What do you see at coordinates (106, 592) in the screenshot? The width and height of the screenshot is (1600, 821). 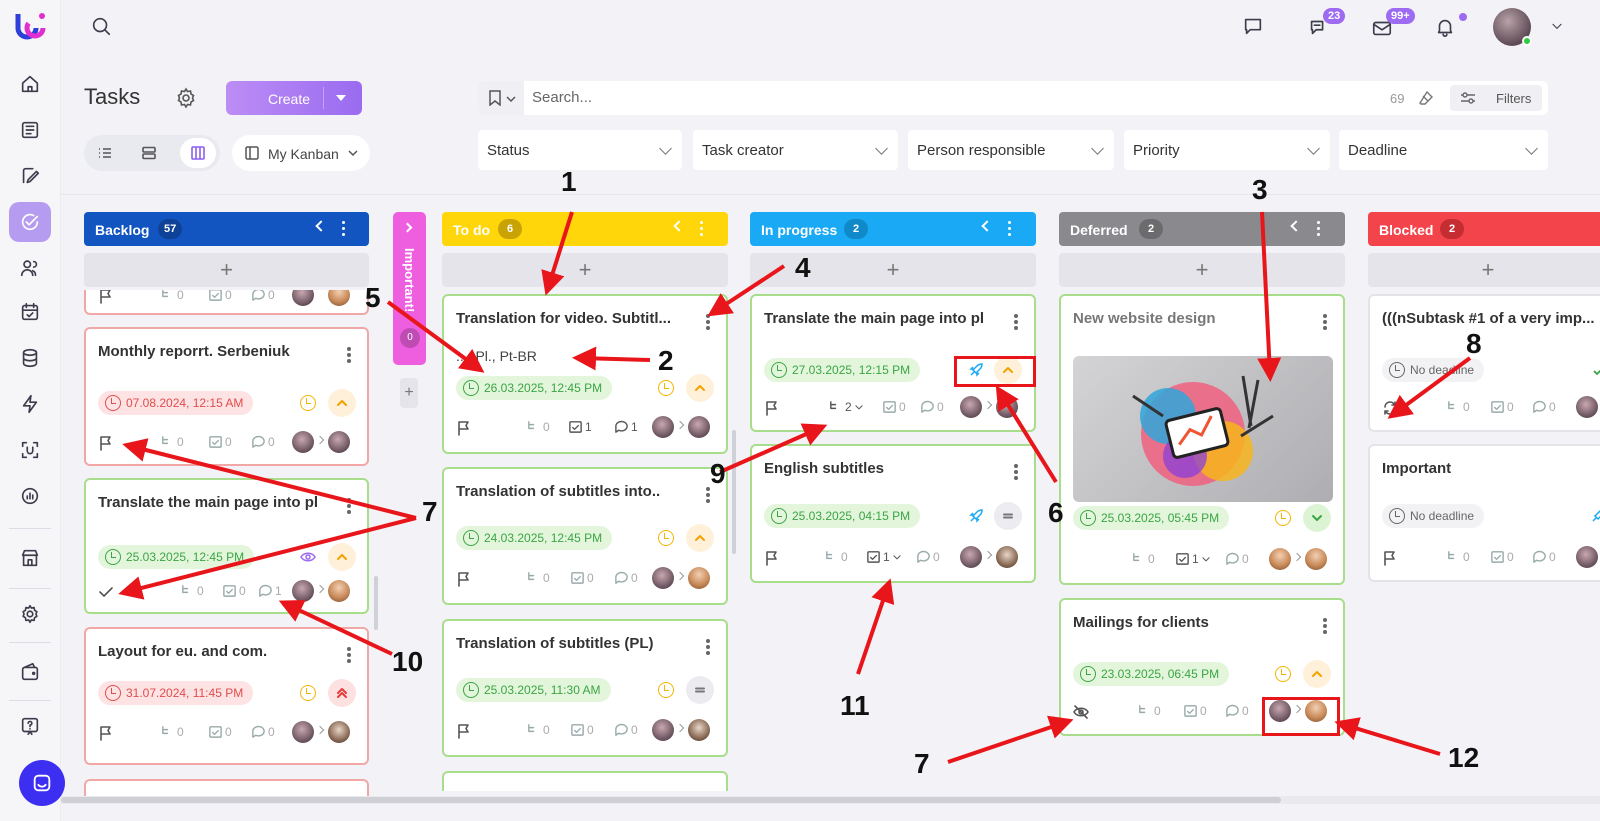 I see `check-icon` at bounding box center [106, 592].